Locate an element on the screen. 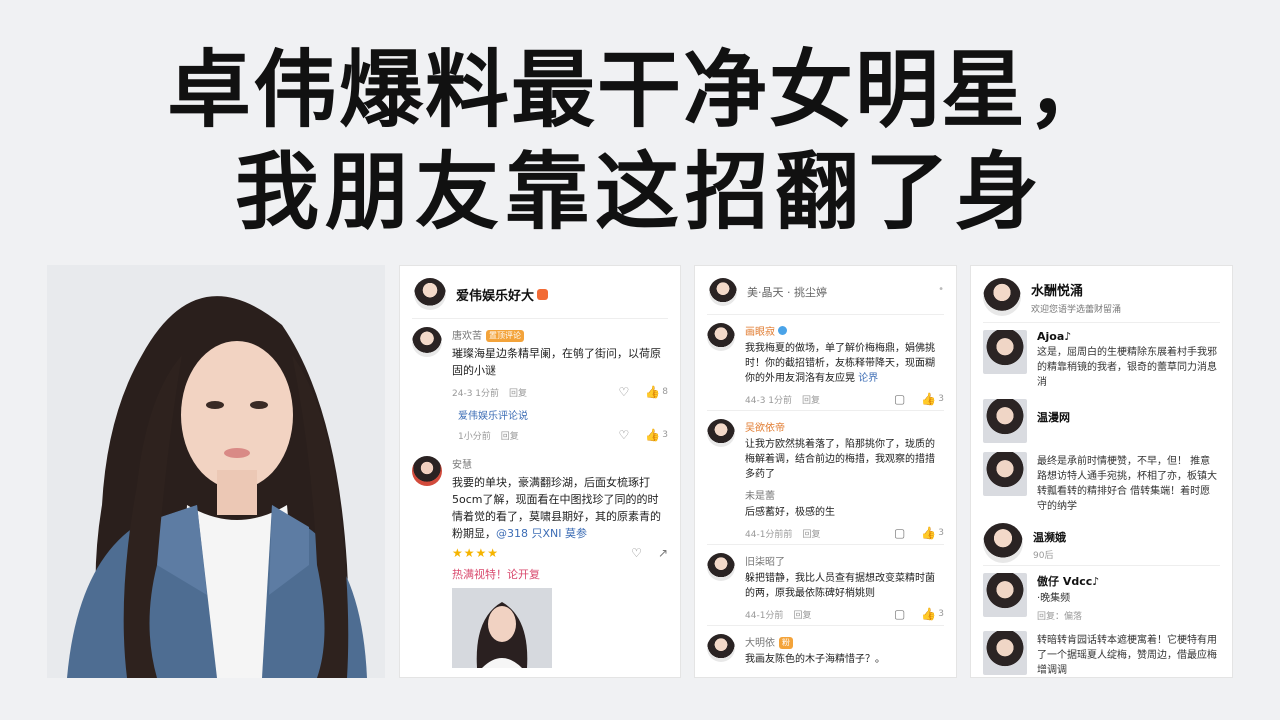 The image size is (1280, 720). like-count: 8 is located at coordinates (665, 392).